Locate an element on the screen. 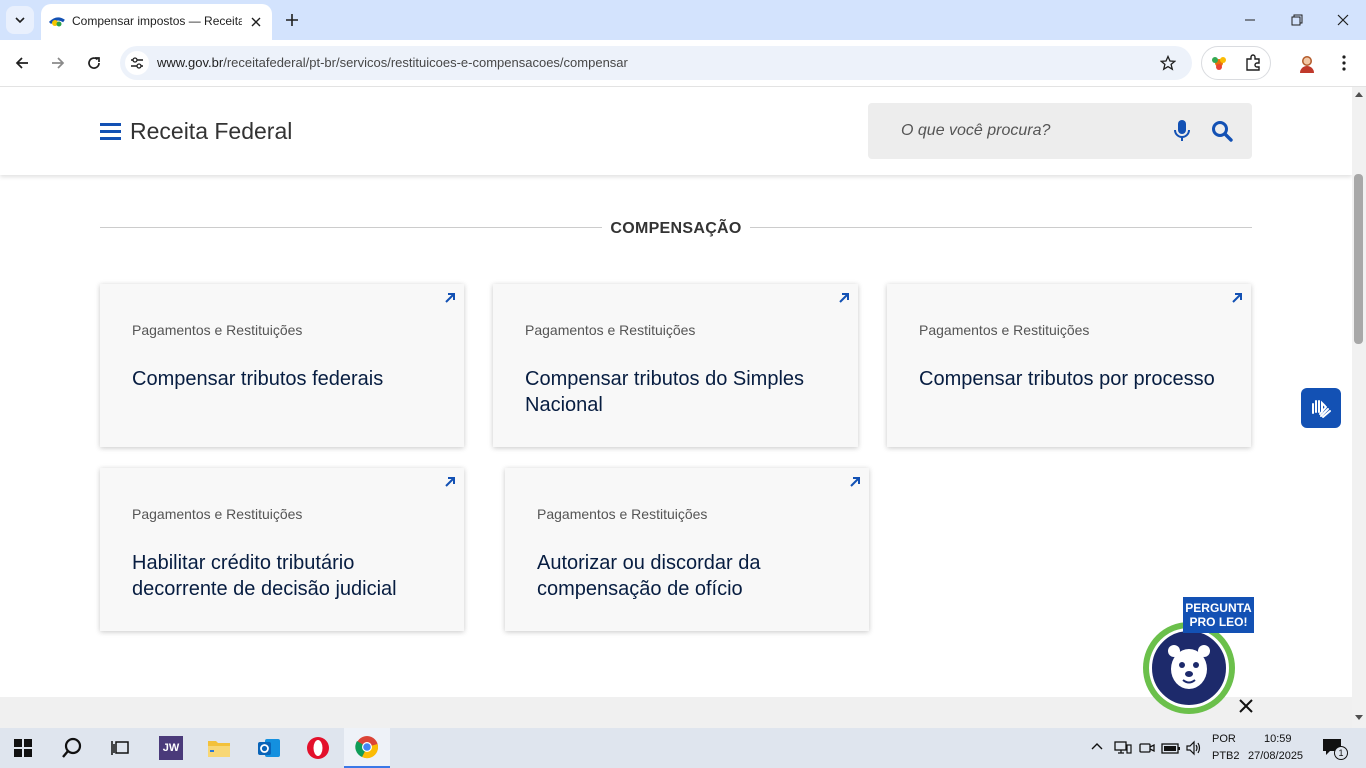 Image resolution: width=1366 pixels, height=768 pixels. card-title: Compensar tributos por processo is located at coordinates (1069, 379).